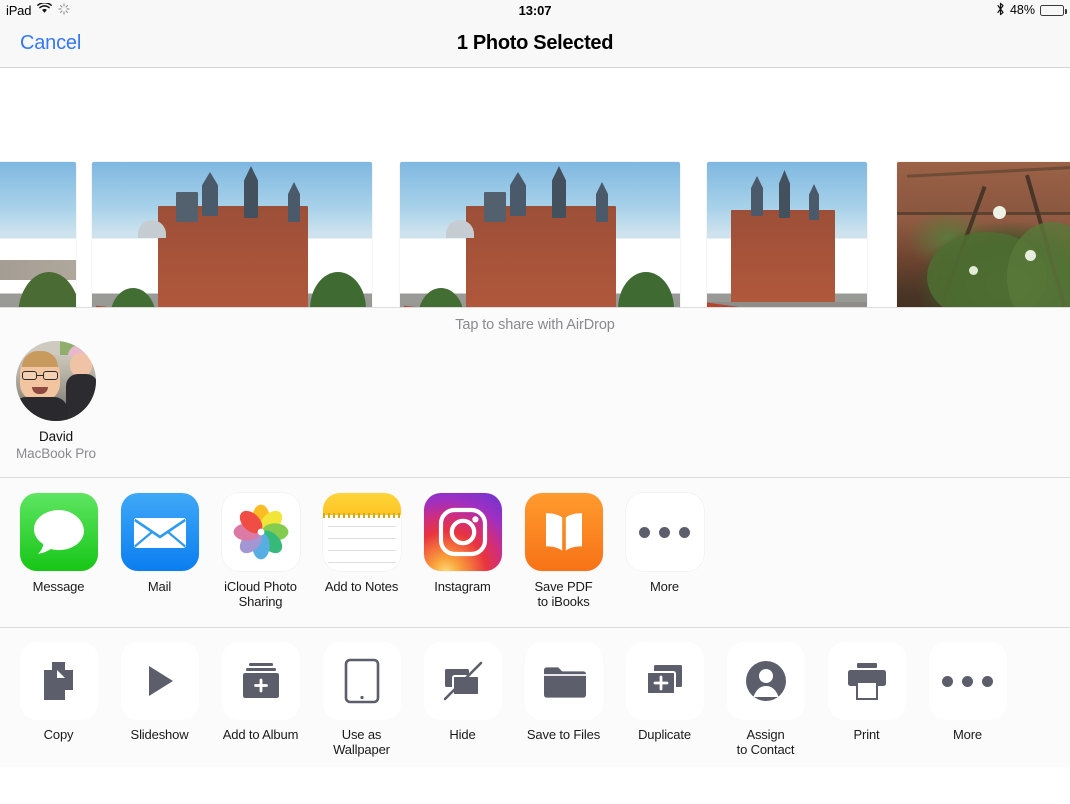 The width and height of the screenshot is (1070, 804). Describe the element at coordinates (563, 734) in the screenshot. I see `action-label: Save to Files` at that location.